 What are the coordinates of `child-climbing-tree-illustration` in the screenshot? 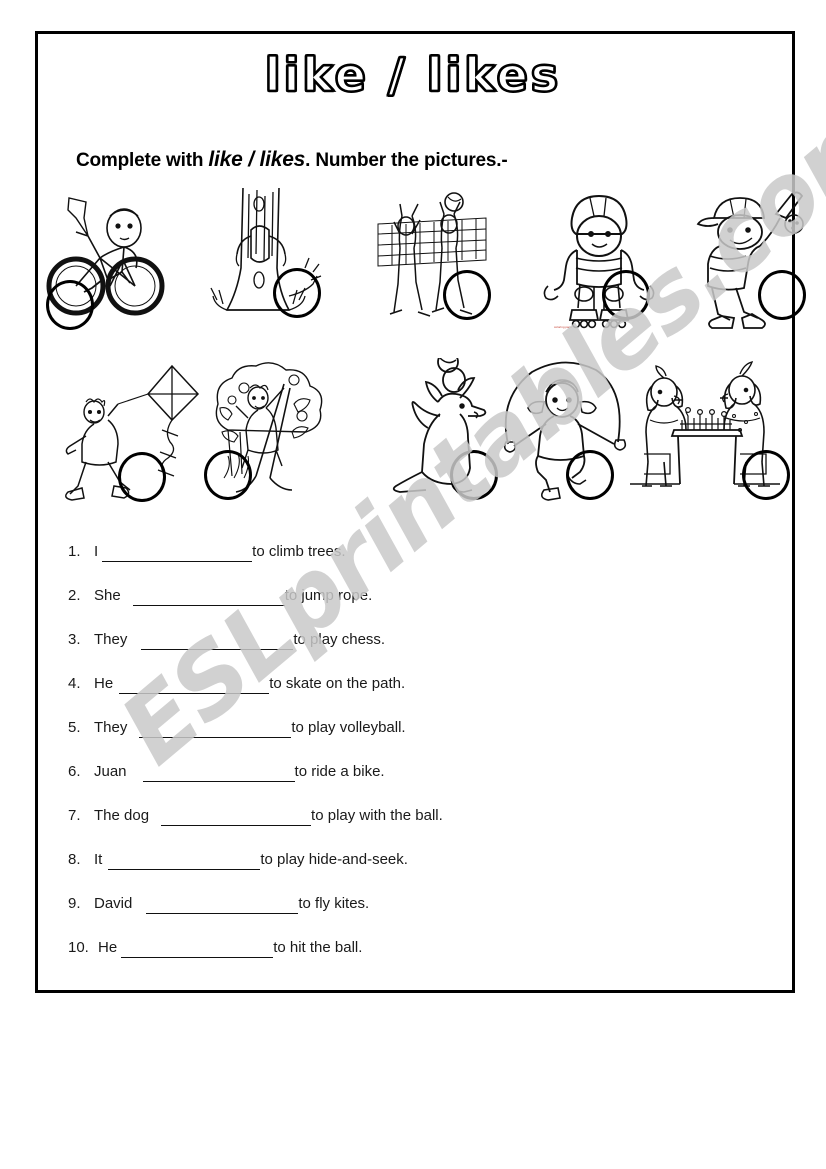 It's located at (268, 263).